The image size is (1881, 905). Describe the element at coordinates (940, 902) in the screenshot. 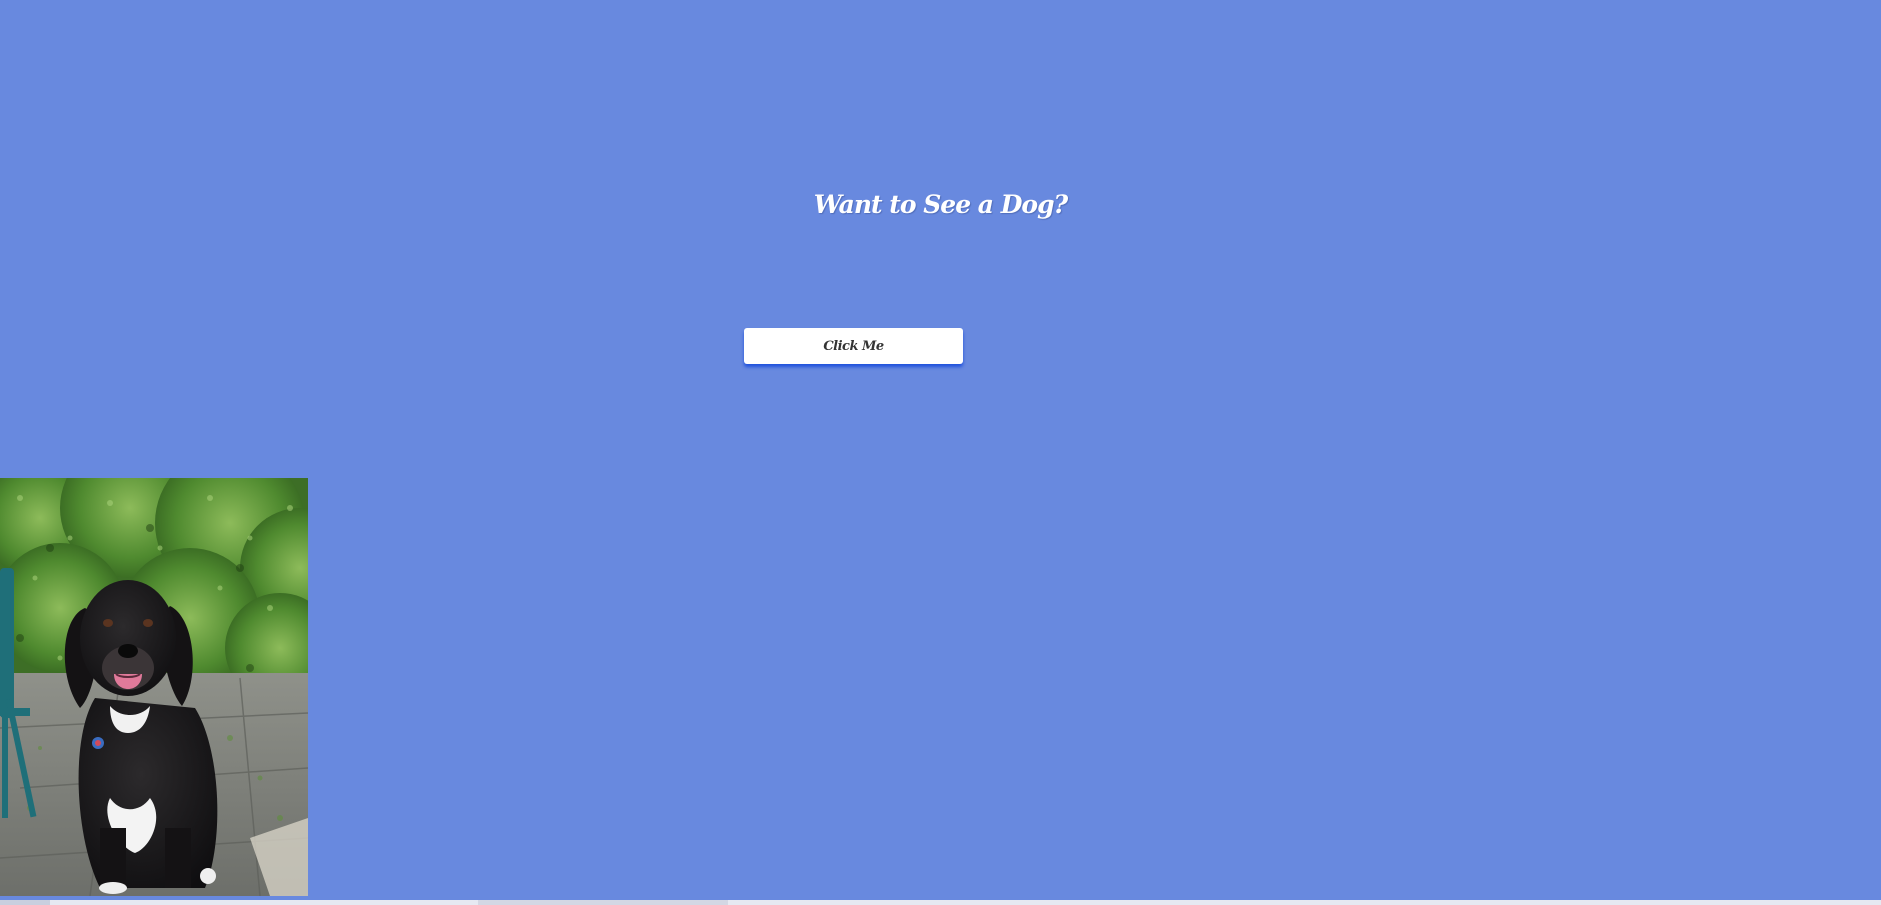

I see `bottom-scroll-strip` at that location.